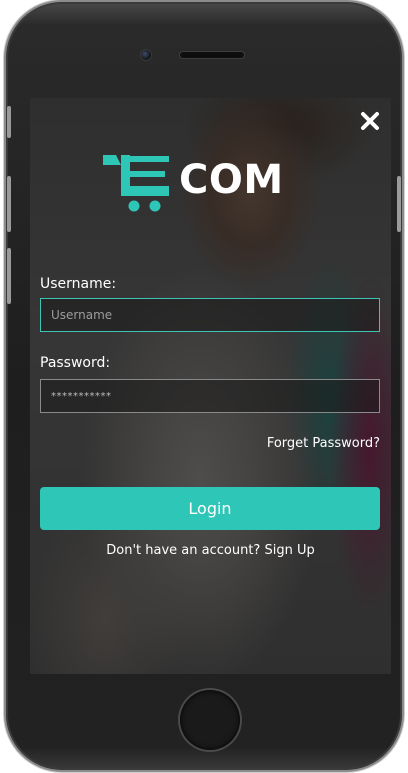  I want to click on logo-text: COM, so click(231, 180).